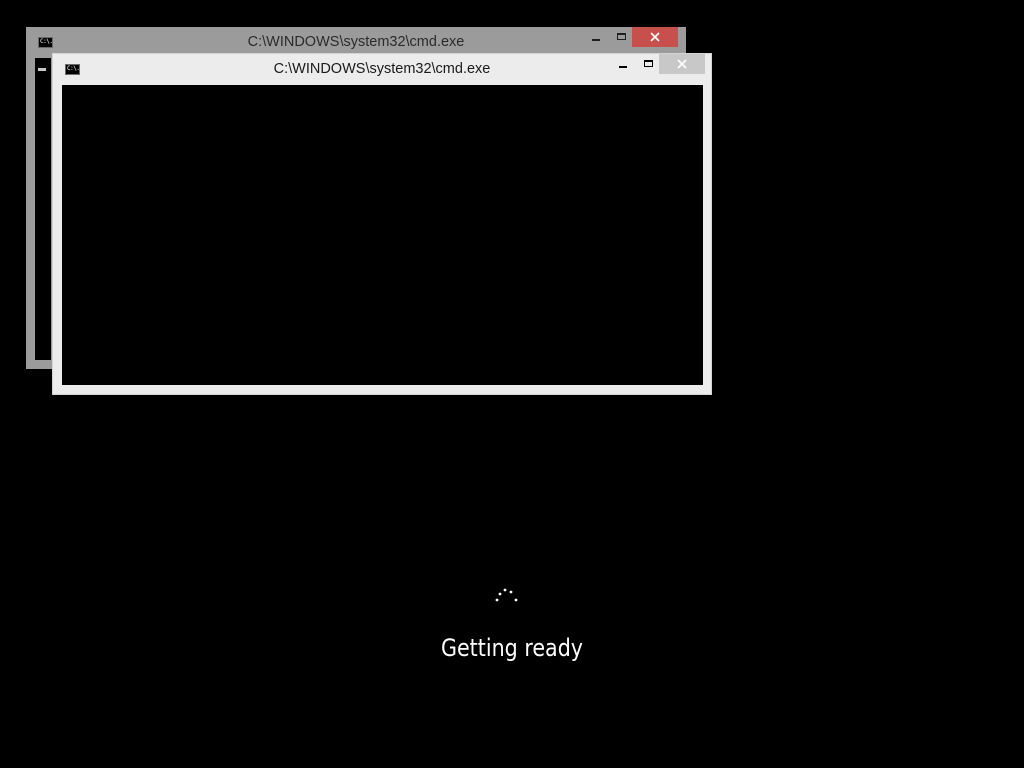 The width and height of the screenshot is (1024, 768). I want to click on status-text: Getting ready, so click(512, 648).